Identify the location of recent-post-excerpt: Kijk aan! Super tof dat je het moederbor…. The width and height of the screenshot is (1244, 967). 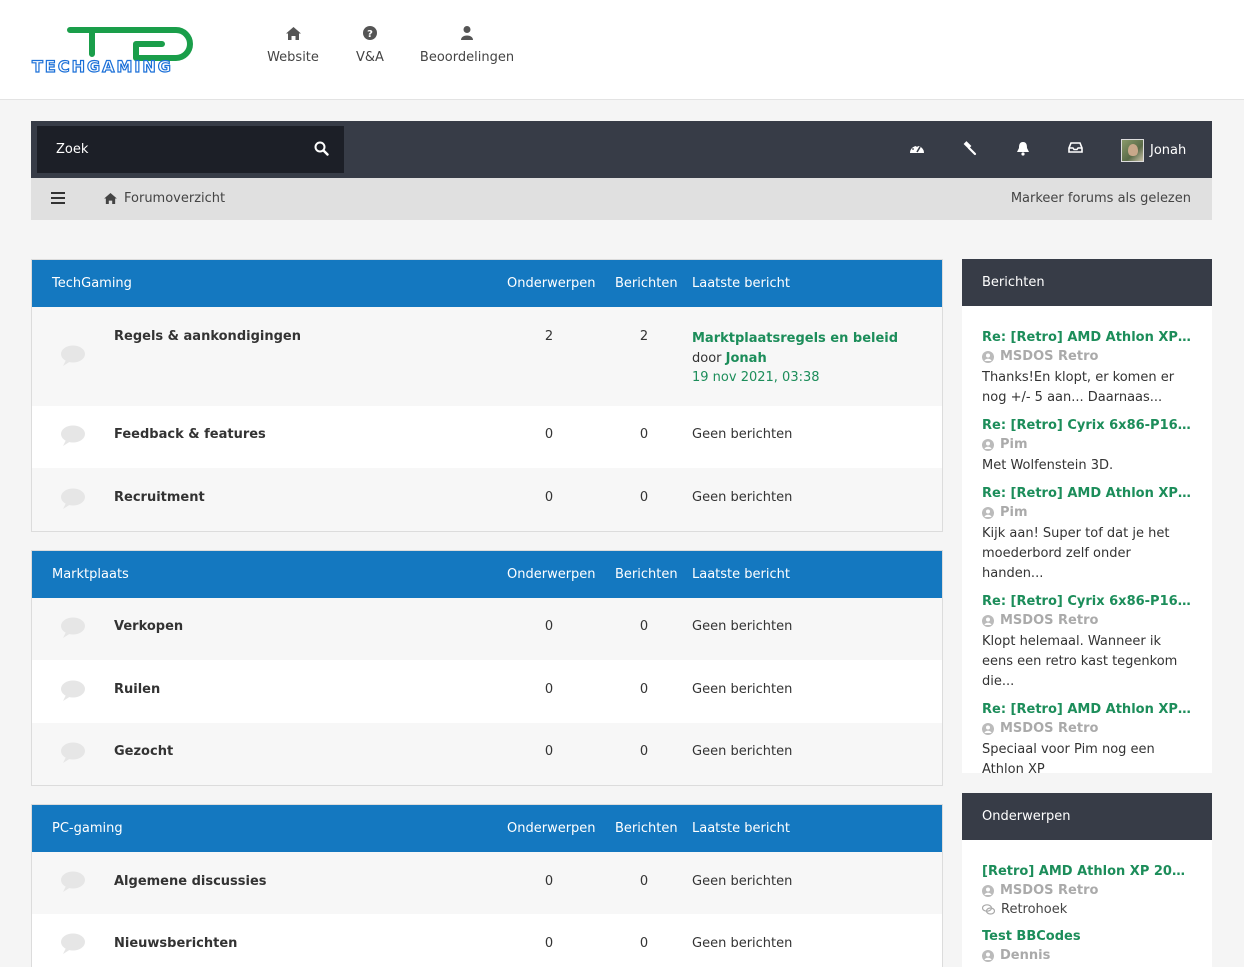
(1076, 553).